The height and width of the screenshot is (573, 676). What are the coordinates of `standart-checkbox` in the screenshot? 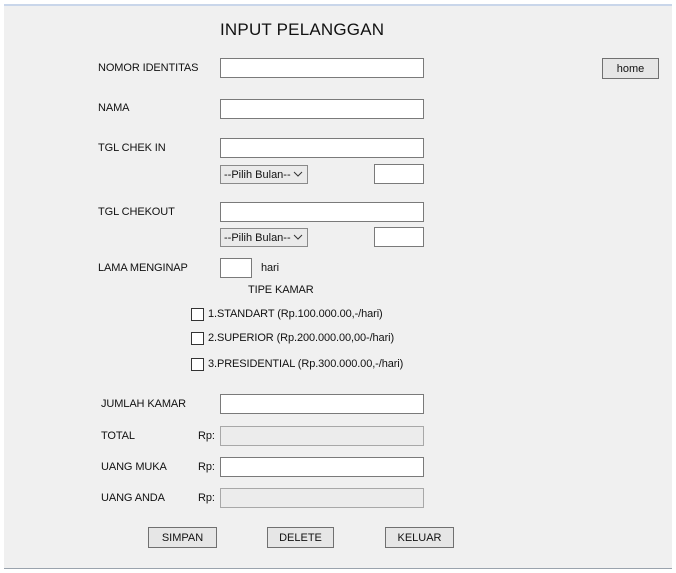 It's located at (197, 314).